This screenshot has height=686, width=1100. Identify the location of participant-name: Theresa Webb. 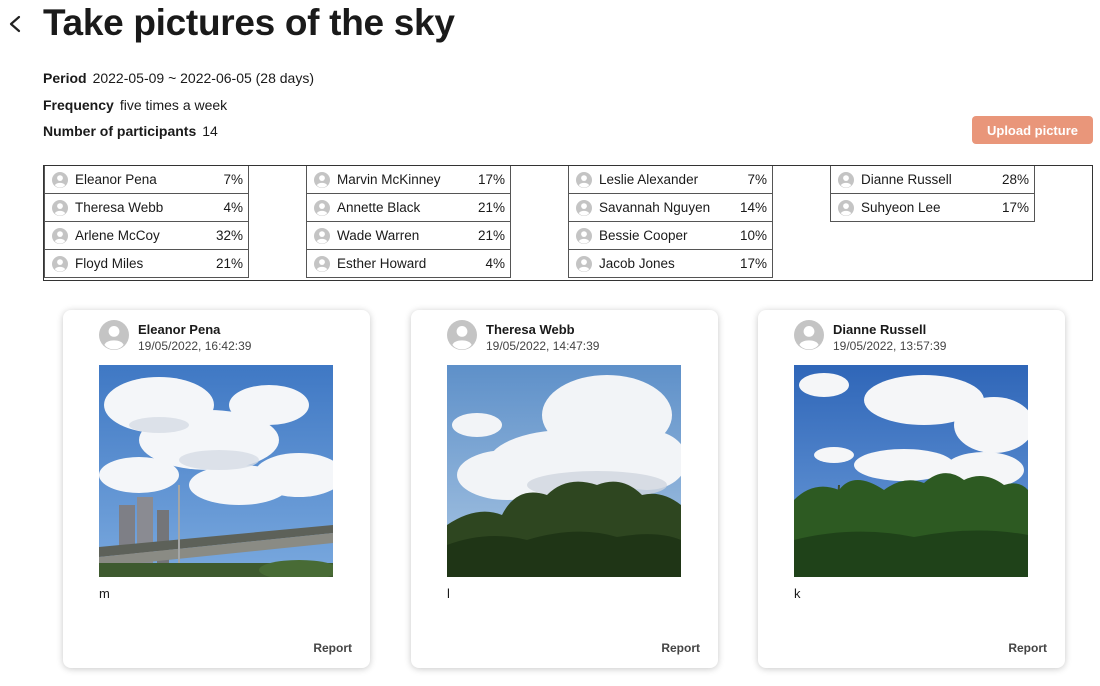
(119, 207).